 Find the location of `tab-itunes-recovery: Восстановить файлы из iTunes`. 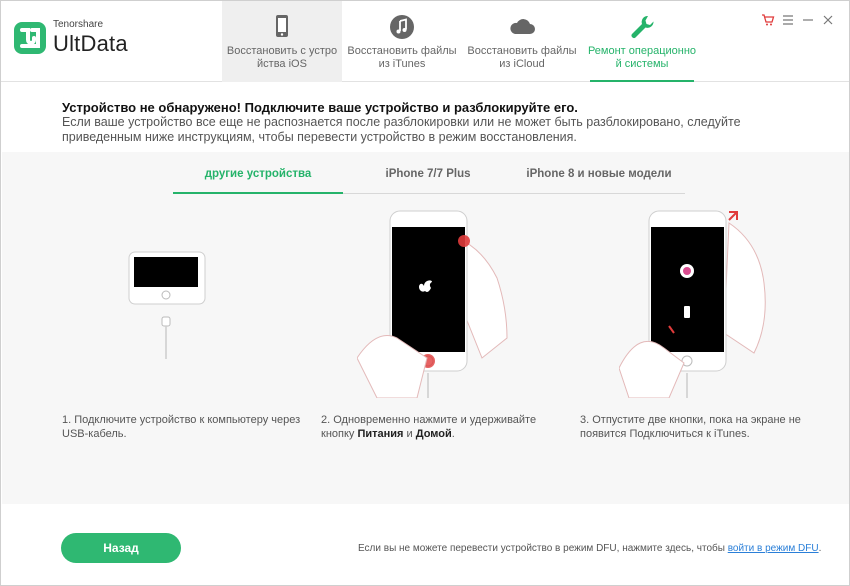

tab-itunes-recovery: Восстановить файлы из iTunes is located at coordinates (402, 41).